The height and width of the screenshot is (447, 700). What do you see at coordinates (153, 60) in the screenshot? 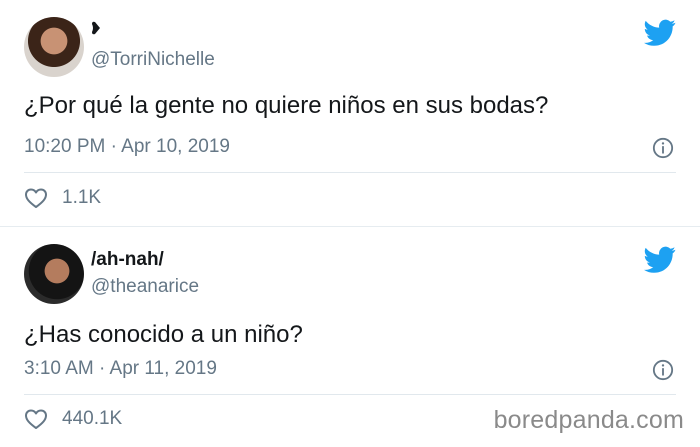
I see `user-handle: @TorriNichelle` at bounding box center [153, 60].